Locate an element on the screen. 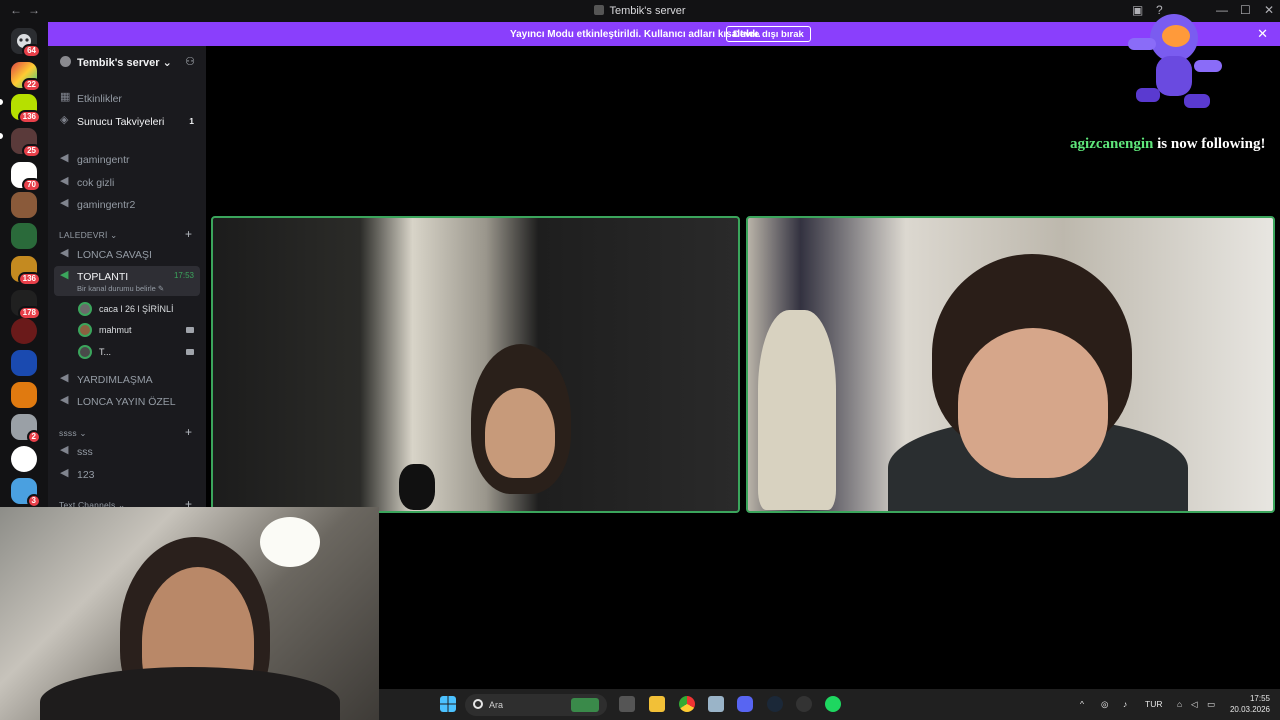 The width and height of the screenshot is (1280, 720). chrome-icon is located at coordinates (687, 704).